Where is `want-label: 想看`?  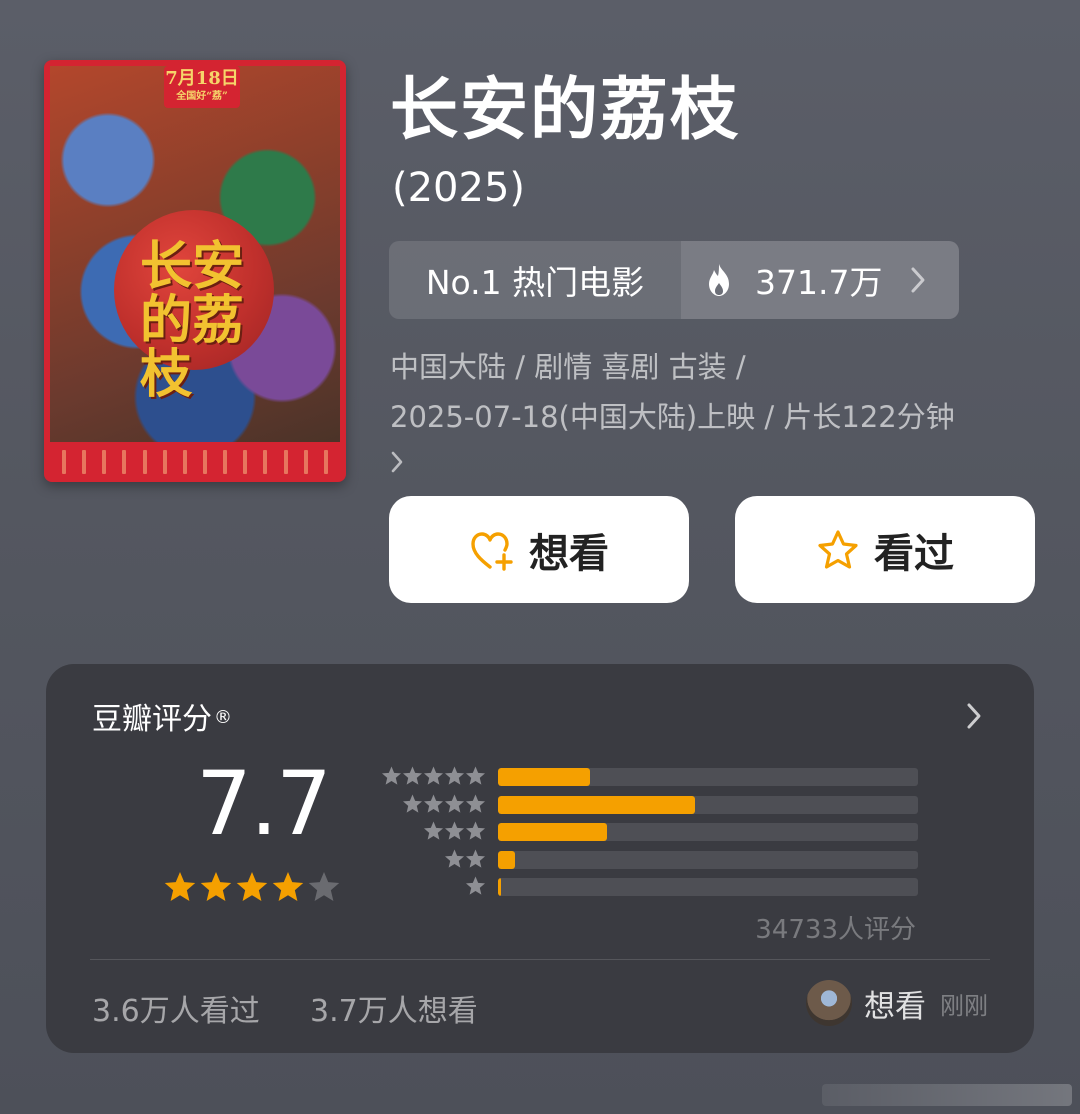
want-label: 想看 is located at coordinates (569, 553).